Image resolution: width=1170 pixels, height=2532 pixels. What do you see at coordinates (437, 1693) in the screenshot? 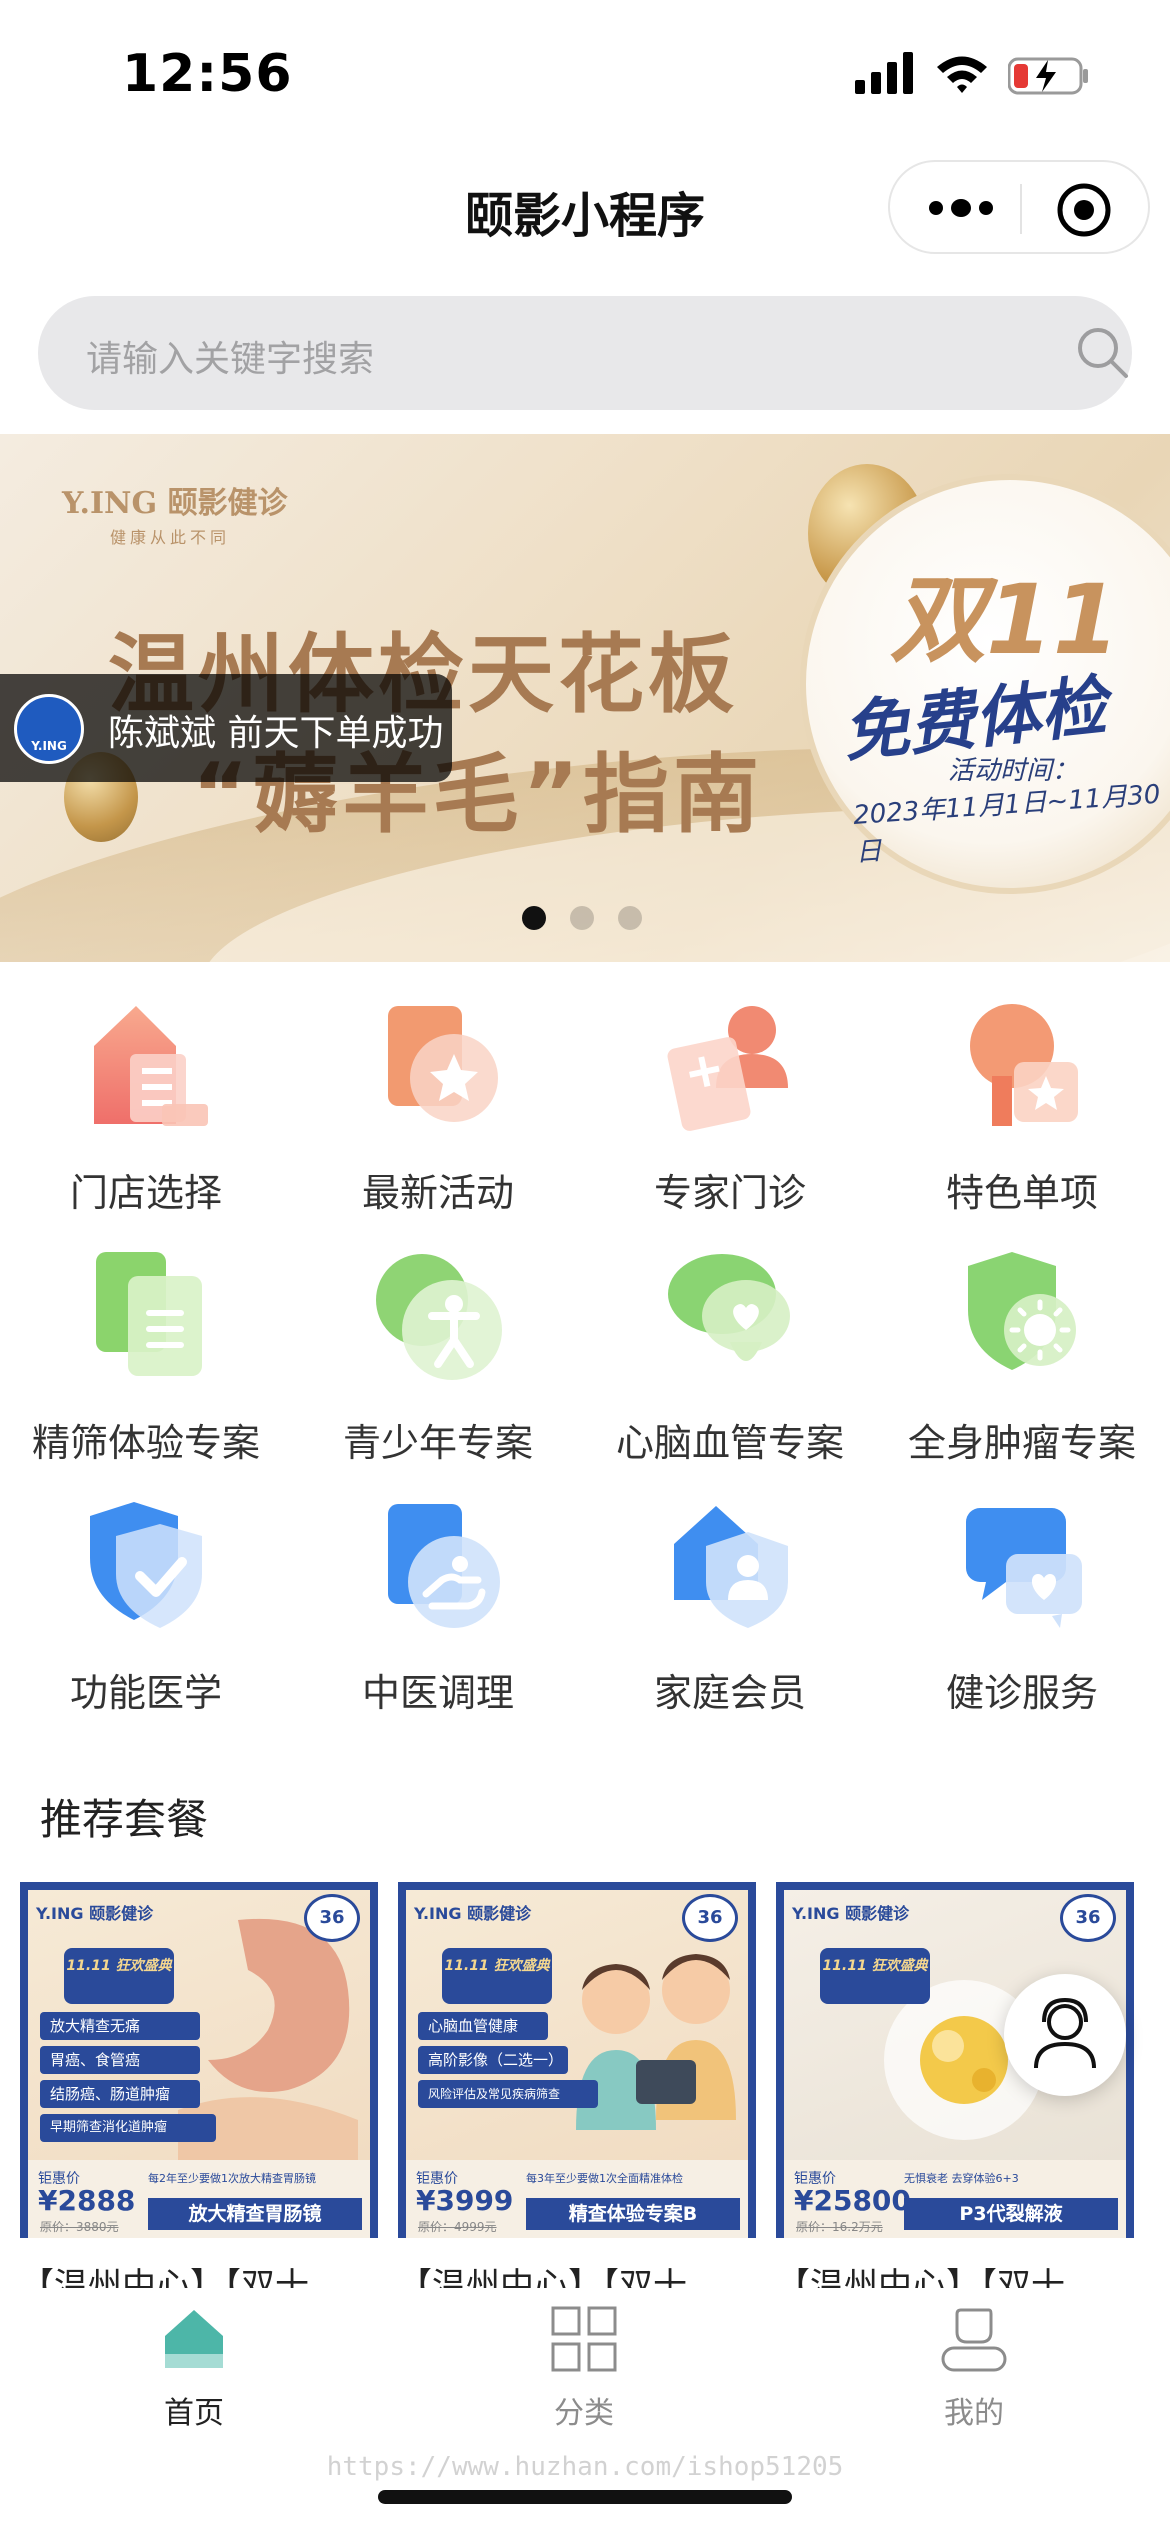
I see `menu-label: 中医调理` at bounding box center [437, 1693].